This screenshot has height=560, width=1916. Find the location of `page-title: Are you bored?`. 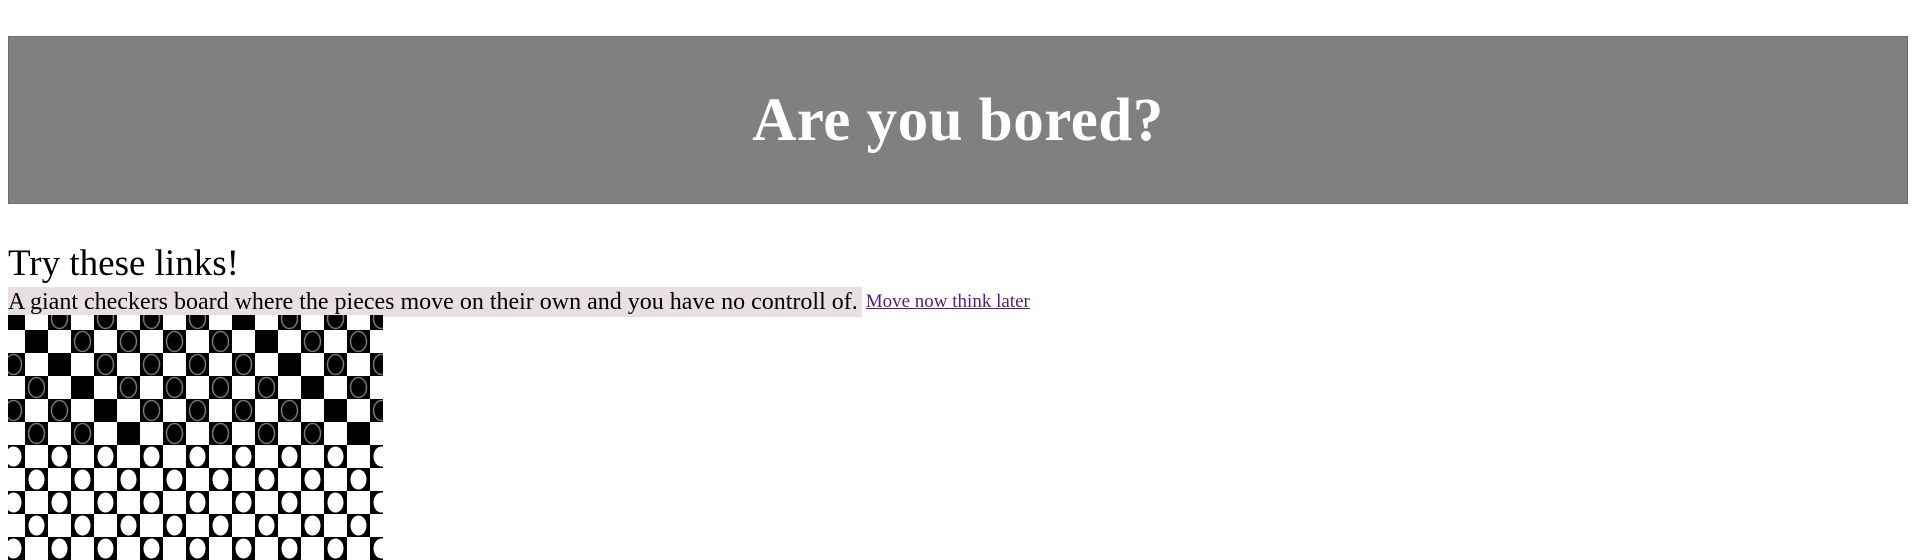

page-title: Are you bored? is located at coordinates (958, 120).